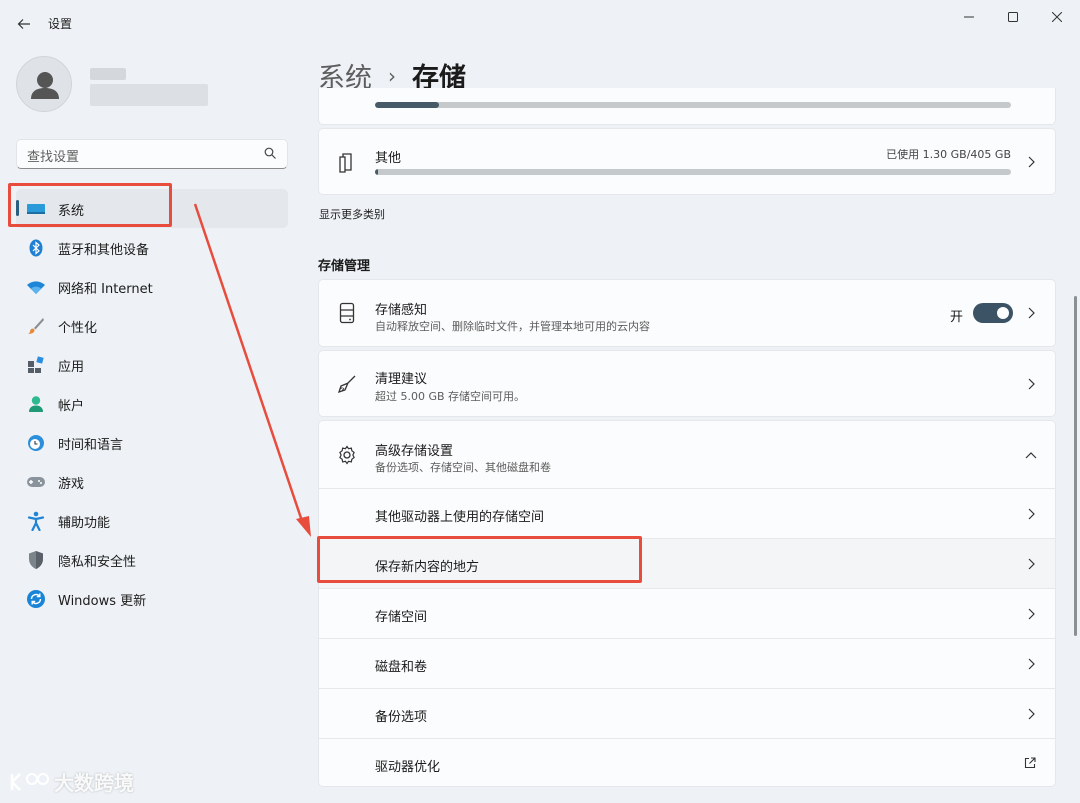 The width and height of the screenshot is (1080, 803). What do you see at coordinates (463, 467) in the screenshot?
I see `advanced-storage-settings-subtitle: 备份选项、存储空间、其他磁盘和卷` at bounding box center [463, 467].